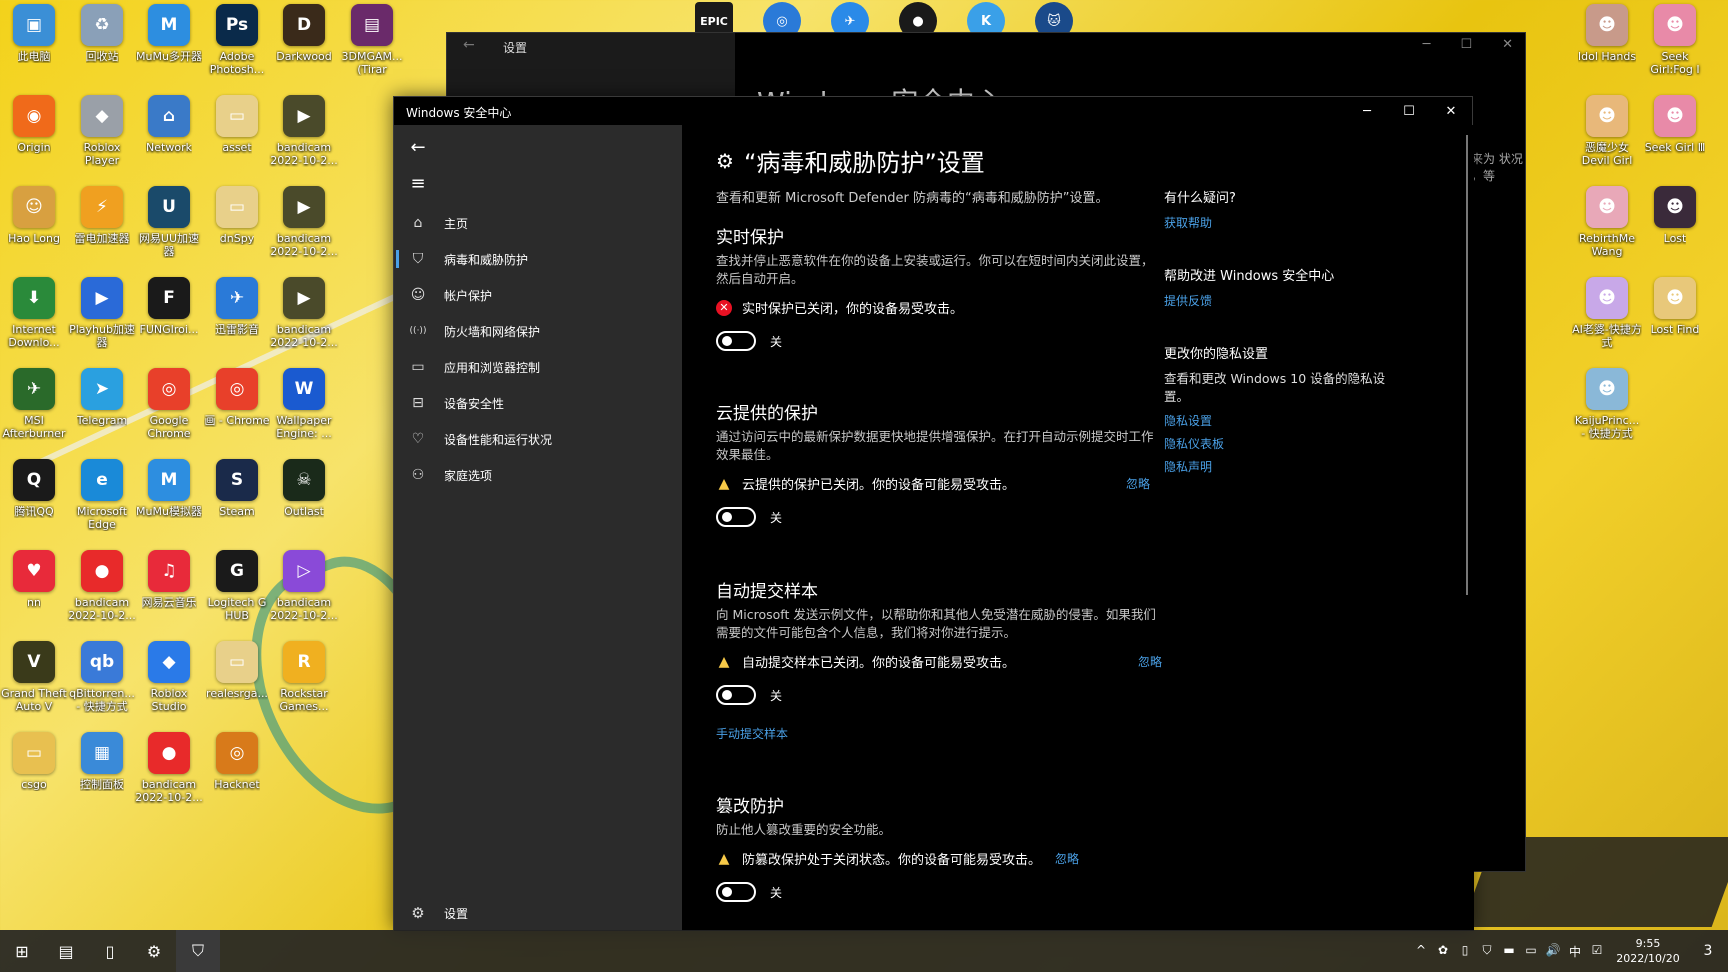 This screenshot has width=1728, height=972. I want to click on tray-icon: 🔊, so click(1553, 951).